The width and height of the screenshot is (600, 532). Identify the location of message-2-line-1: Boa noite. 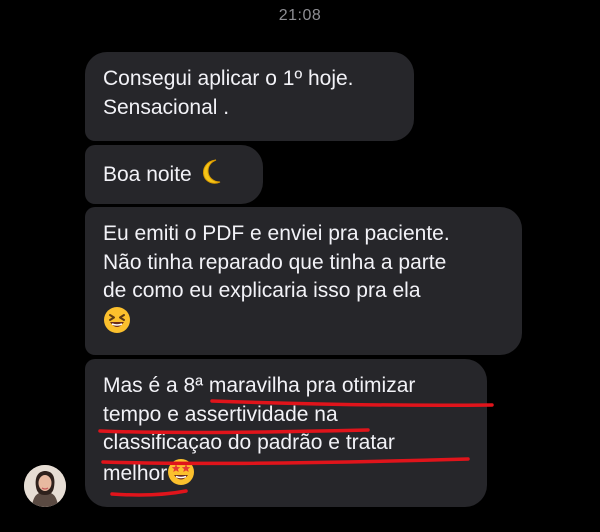
(175, 174).